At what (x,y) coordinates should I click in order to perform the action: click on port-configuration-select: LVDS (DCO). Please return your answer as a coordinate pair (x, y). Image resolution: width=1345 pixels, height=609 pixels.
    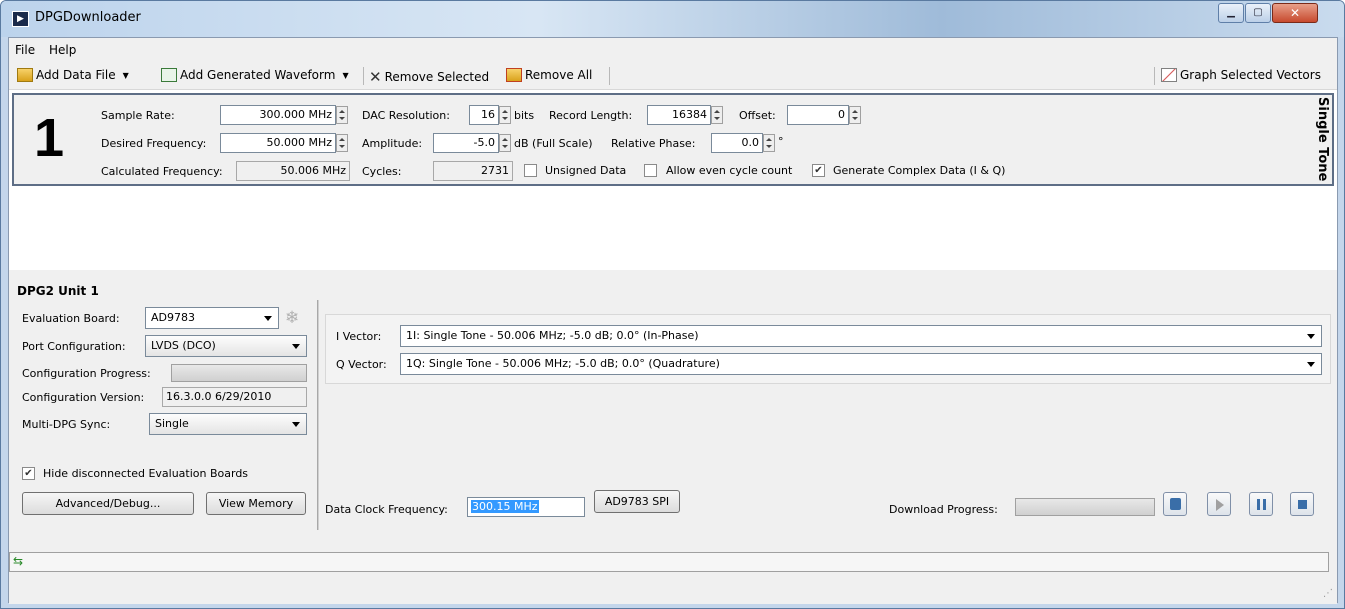
    Looking at the image, I should click on (226, 346).